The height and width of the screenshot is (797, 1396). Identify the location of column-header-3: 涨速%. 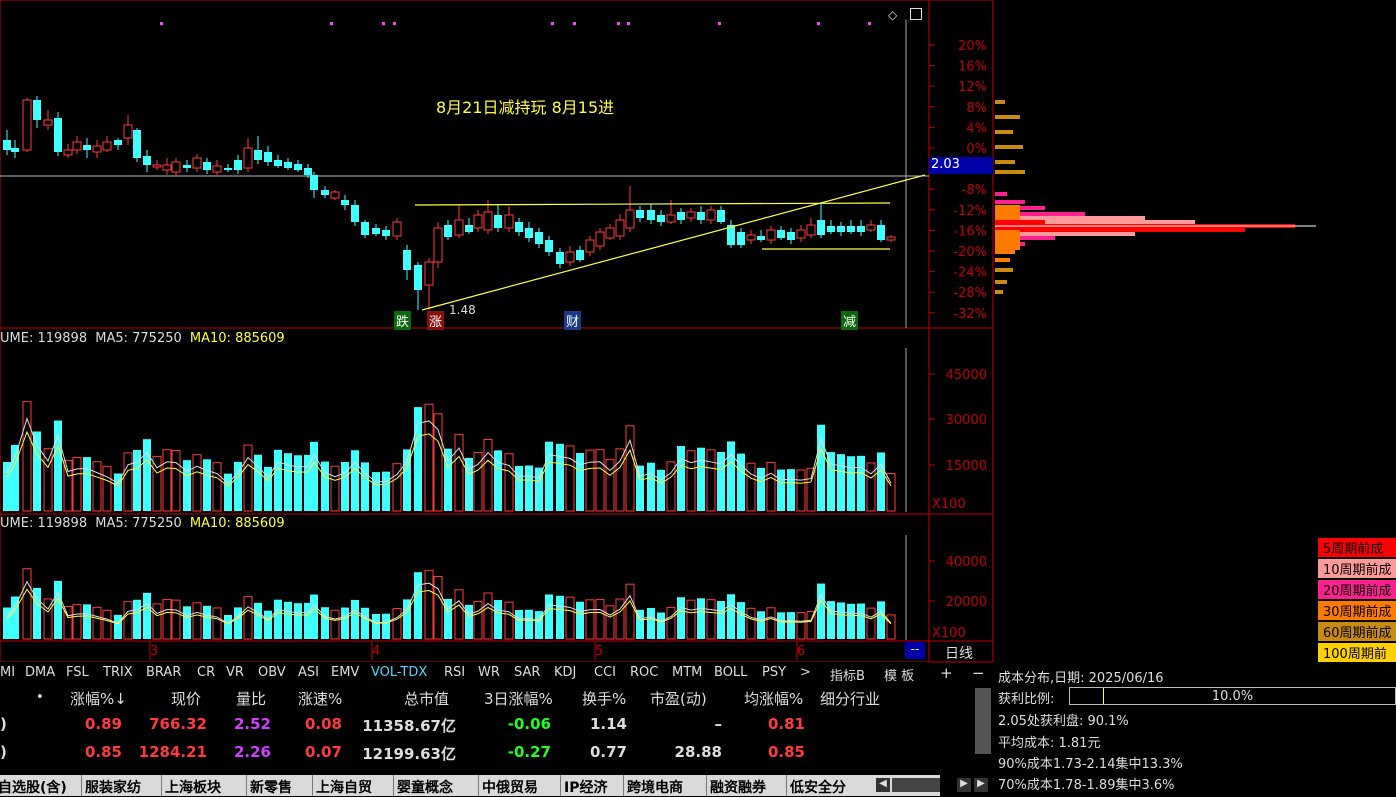
(320, 698).